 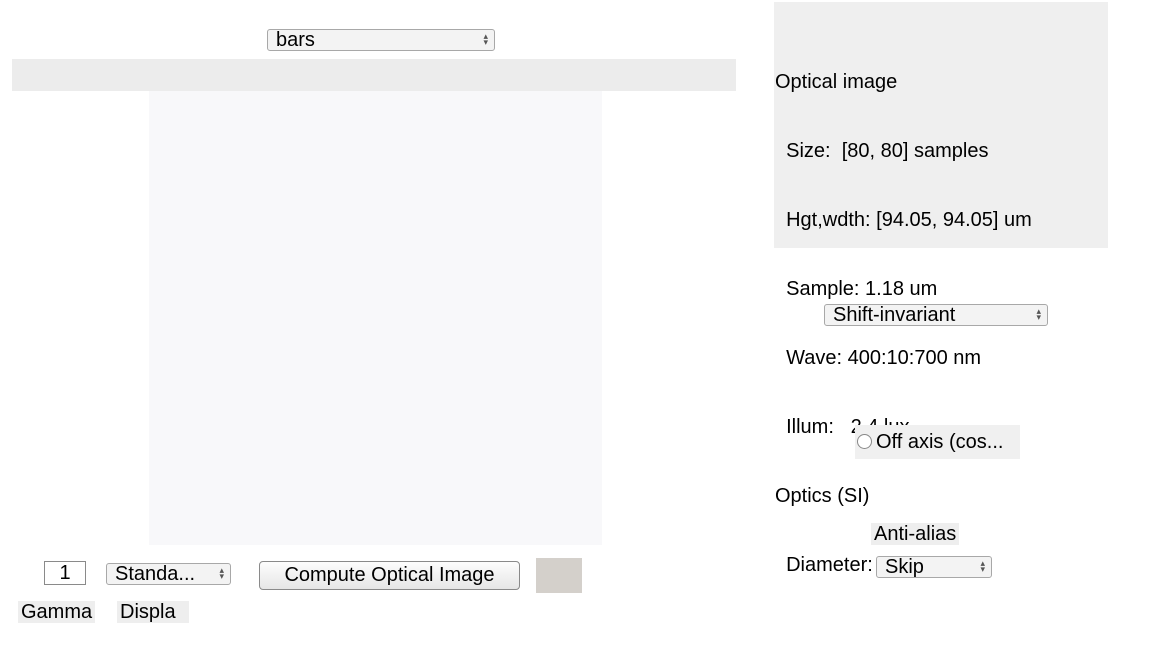 I want to click on info-line: Sample: 1.18 um, so click(x=856, y=289).